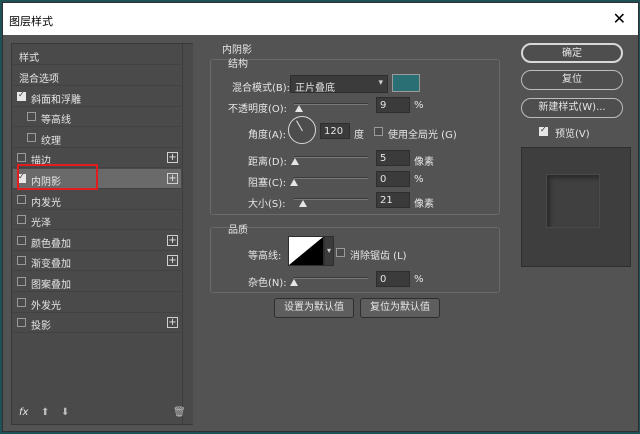 This screenshot has height=434, width=640. I want to click on style-item-label: 渐变叠加, so click(51, 265).